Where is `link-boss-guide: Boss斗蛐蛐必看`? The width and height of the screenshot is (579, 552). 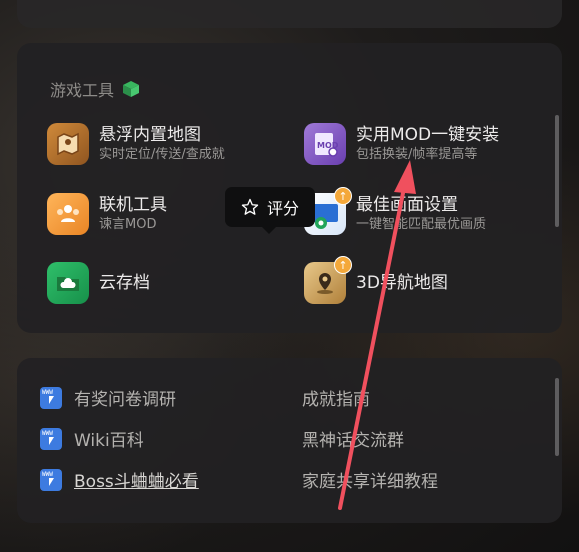 link-boss-guide: Boss斗蛐蛐必看 is located at coordinates (119, 479).